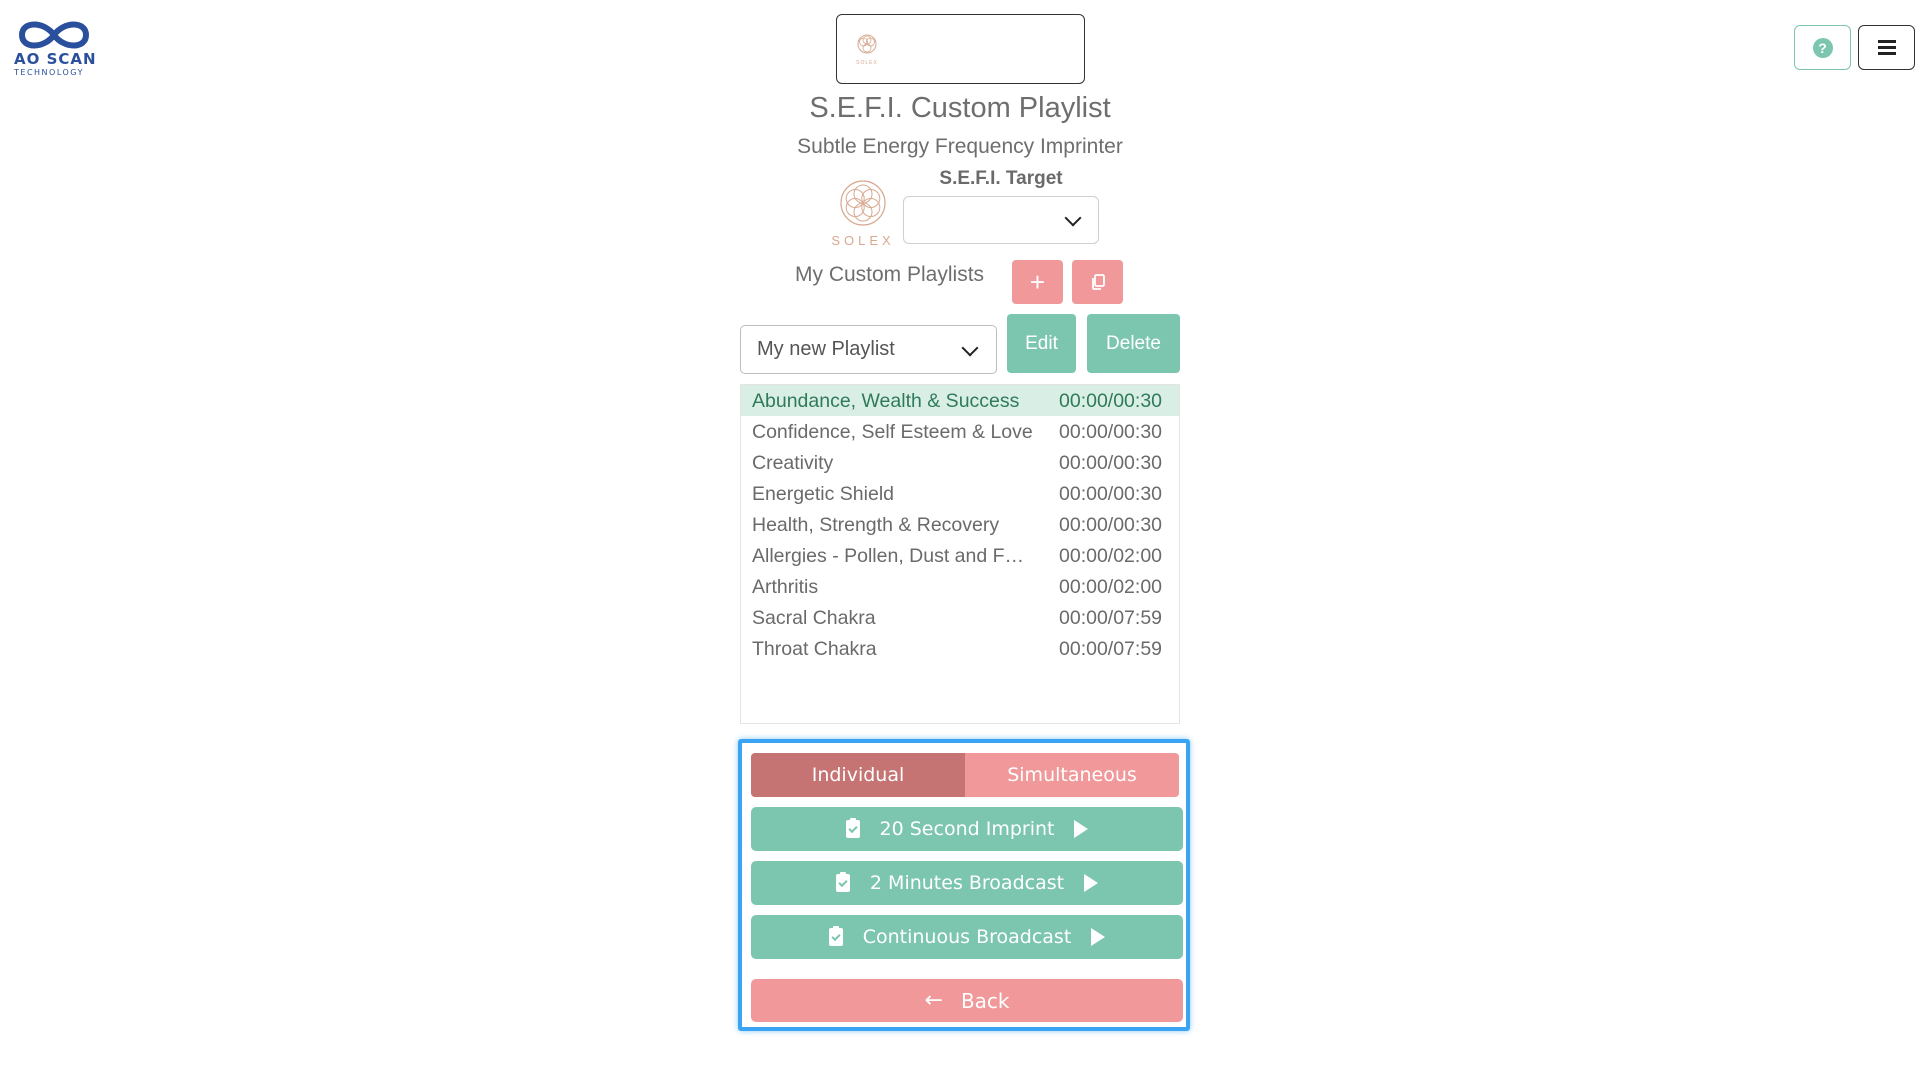 The height and width of the screenshot is (1080, 1920). I want to click on delete-button: Delete, so click(1133, 343).